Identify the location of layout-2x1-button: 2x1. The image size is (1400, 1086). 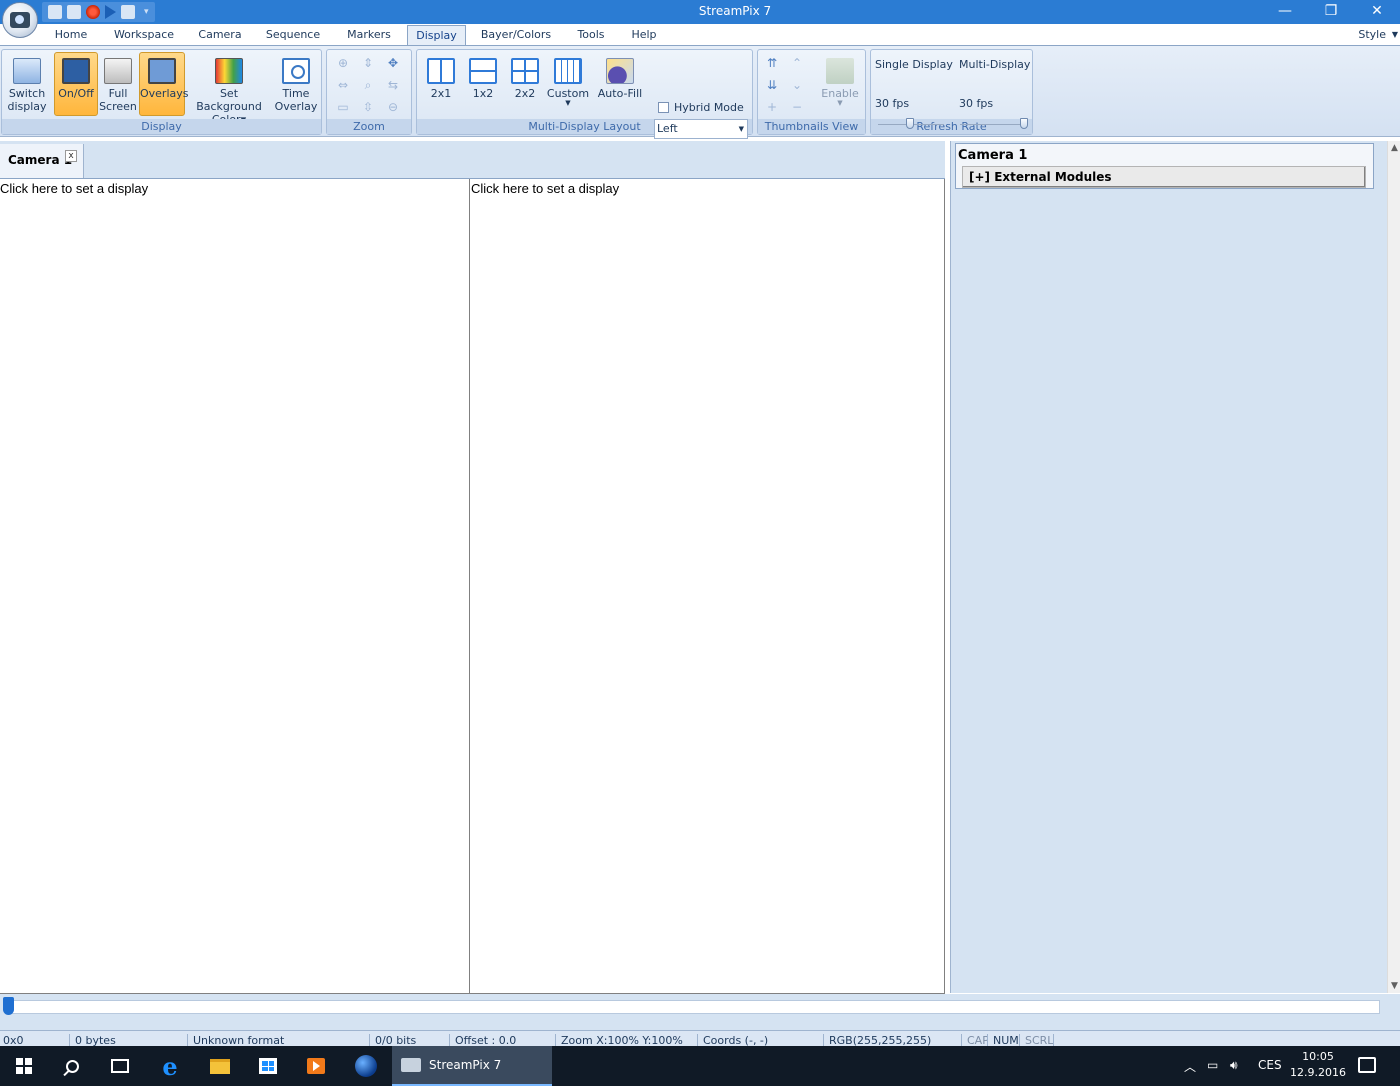
(441, 84).